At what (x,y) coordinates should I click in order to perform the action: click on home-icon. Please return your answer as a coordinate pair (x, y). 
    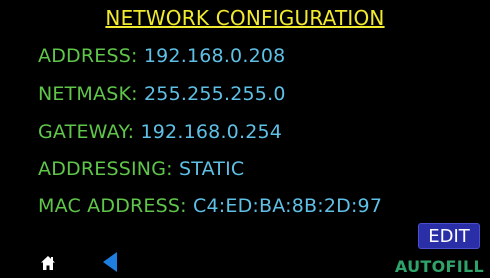
    Looking at the image, I should click on (48, 263).